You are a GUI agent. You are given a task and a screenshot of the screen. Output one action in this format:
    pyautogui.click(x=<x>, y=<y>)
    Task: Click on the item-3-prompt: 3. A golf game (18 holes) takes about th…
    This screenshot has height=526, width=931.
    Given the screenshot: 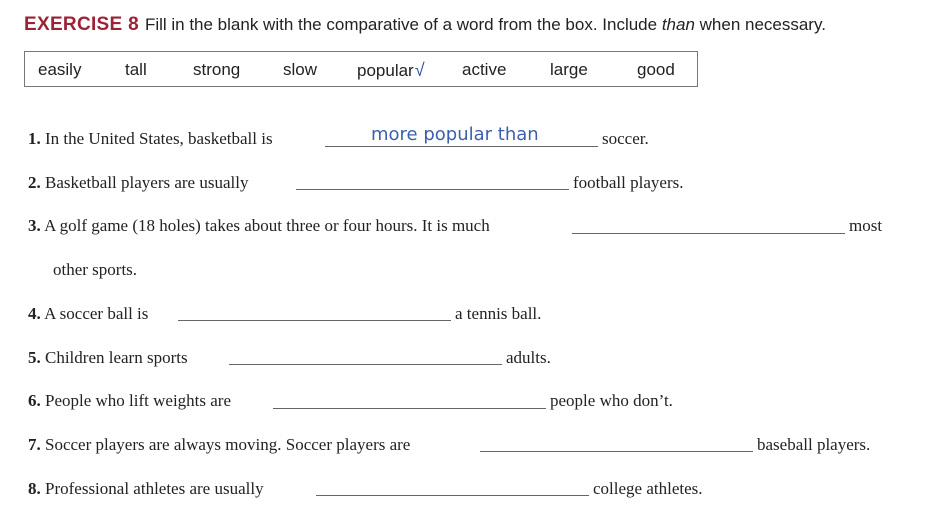 What is the action you would take?
    pyautogui.click(x=259, y=226)
    